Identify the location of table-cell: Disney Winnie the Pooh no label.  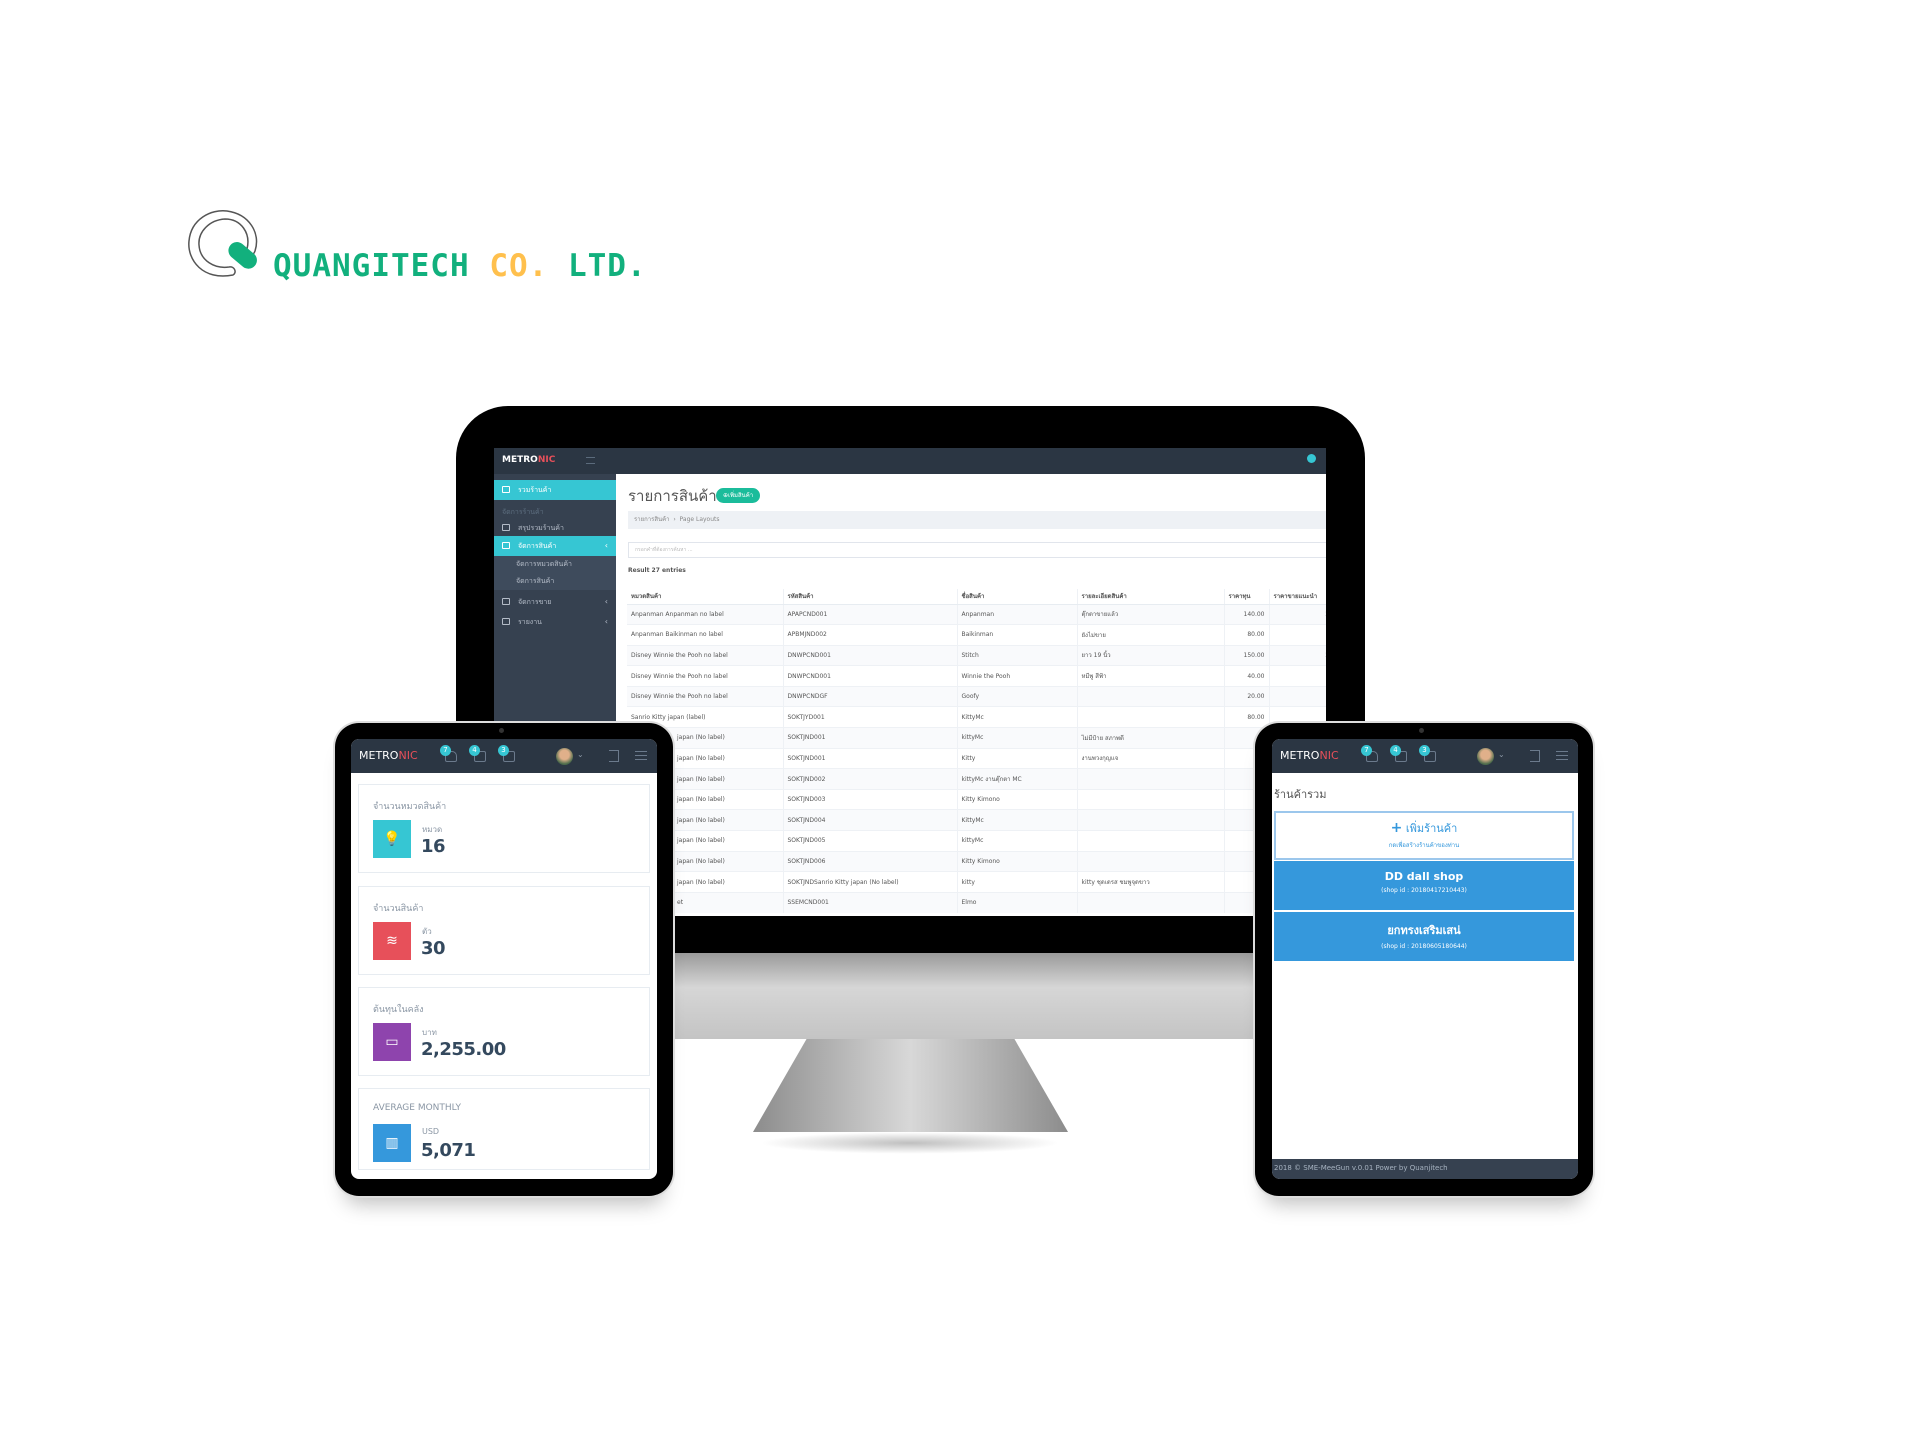
(705, 655).